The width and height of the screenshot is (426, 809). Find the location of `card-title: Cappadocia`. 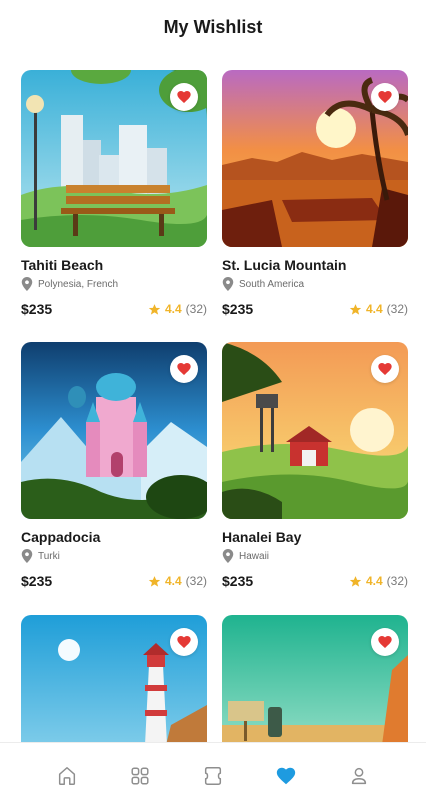

card-title: Cappadocia is located at coordinates (61, 537).